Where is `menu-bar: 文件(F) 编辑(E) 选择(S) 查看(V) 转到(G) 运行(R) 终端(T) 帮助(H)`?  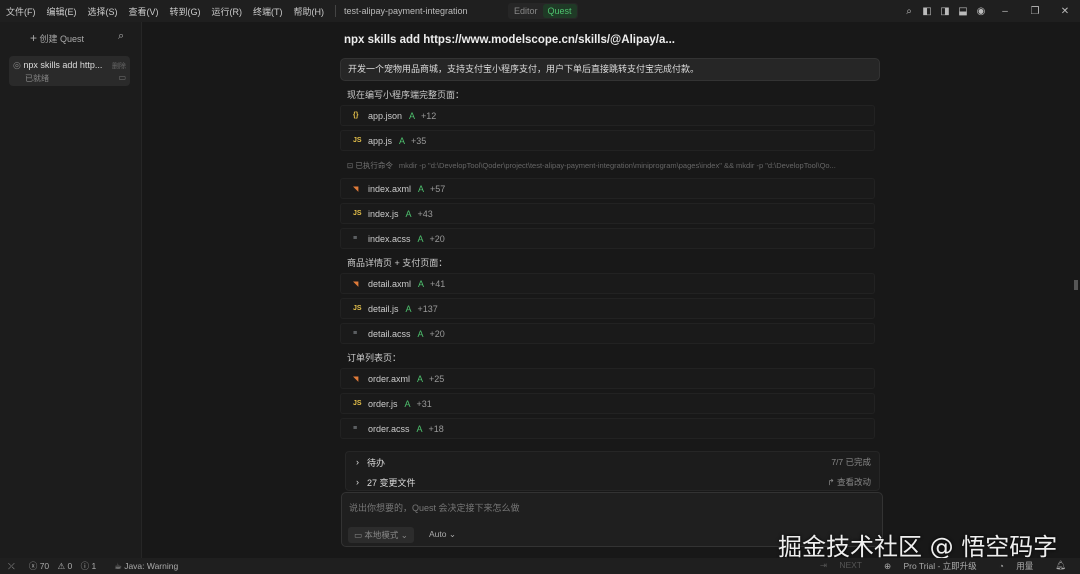 menu-bar: 文件(F) 编辑(E) 选择(S) 查看(V) 转到(G) 运行(R) 终端(T) 帮助(H) is located at coordinates (170, 11).